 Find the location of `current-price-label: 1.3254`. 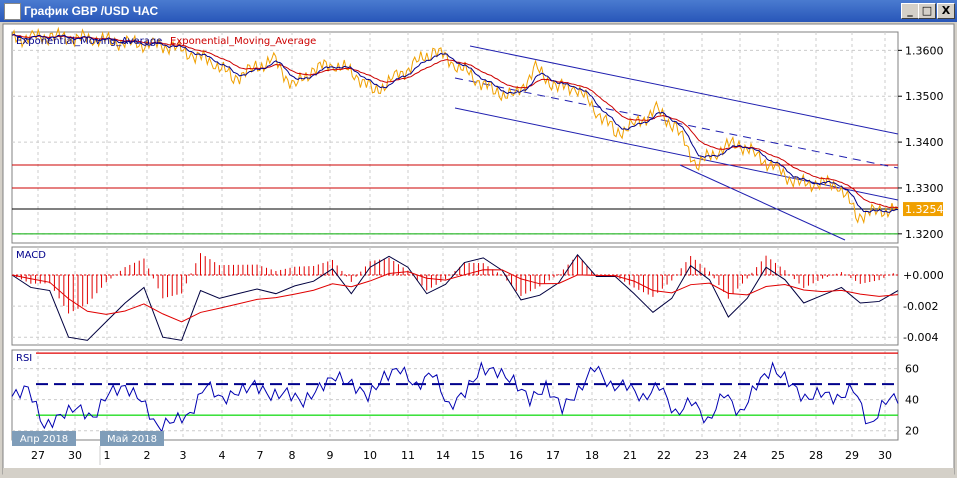

current-price-label: 1.3254 is located at coordinates (924, 209).